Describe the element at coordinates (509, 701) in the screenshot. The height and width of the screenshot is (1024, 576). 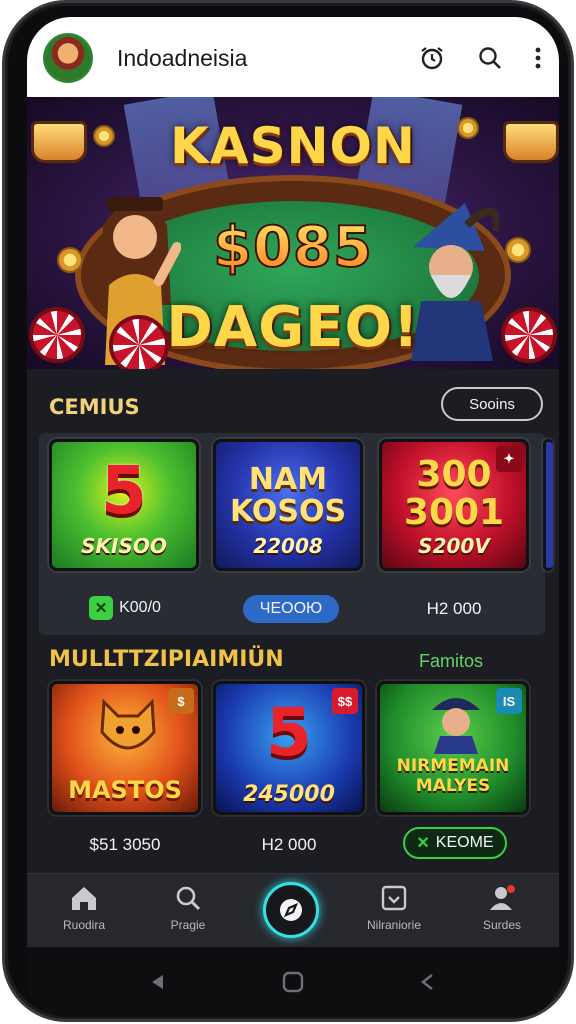
I see `currency-icon: IS` at that location.